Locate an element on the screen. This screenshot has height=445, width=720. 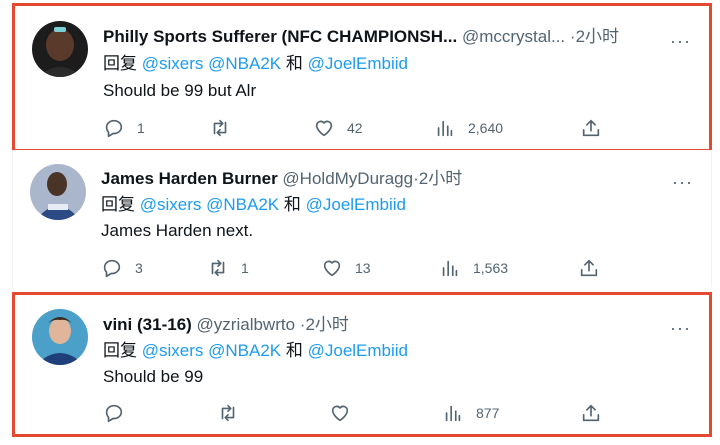
retweet-button: 1 is located at coordinates (228, 268).